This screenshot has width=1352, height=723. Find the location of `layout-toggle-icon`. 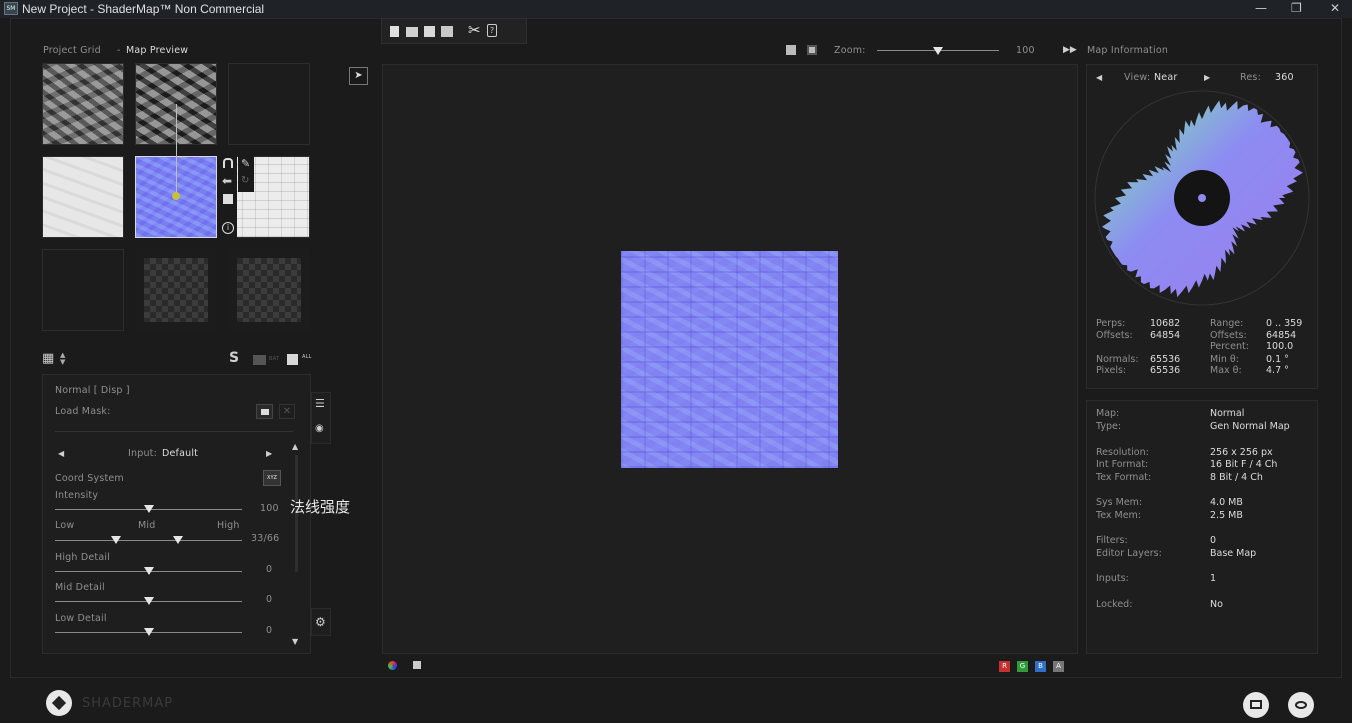

layout-toggle-icon is located at coordinates (1256, 705).